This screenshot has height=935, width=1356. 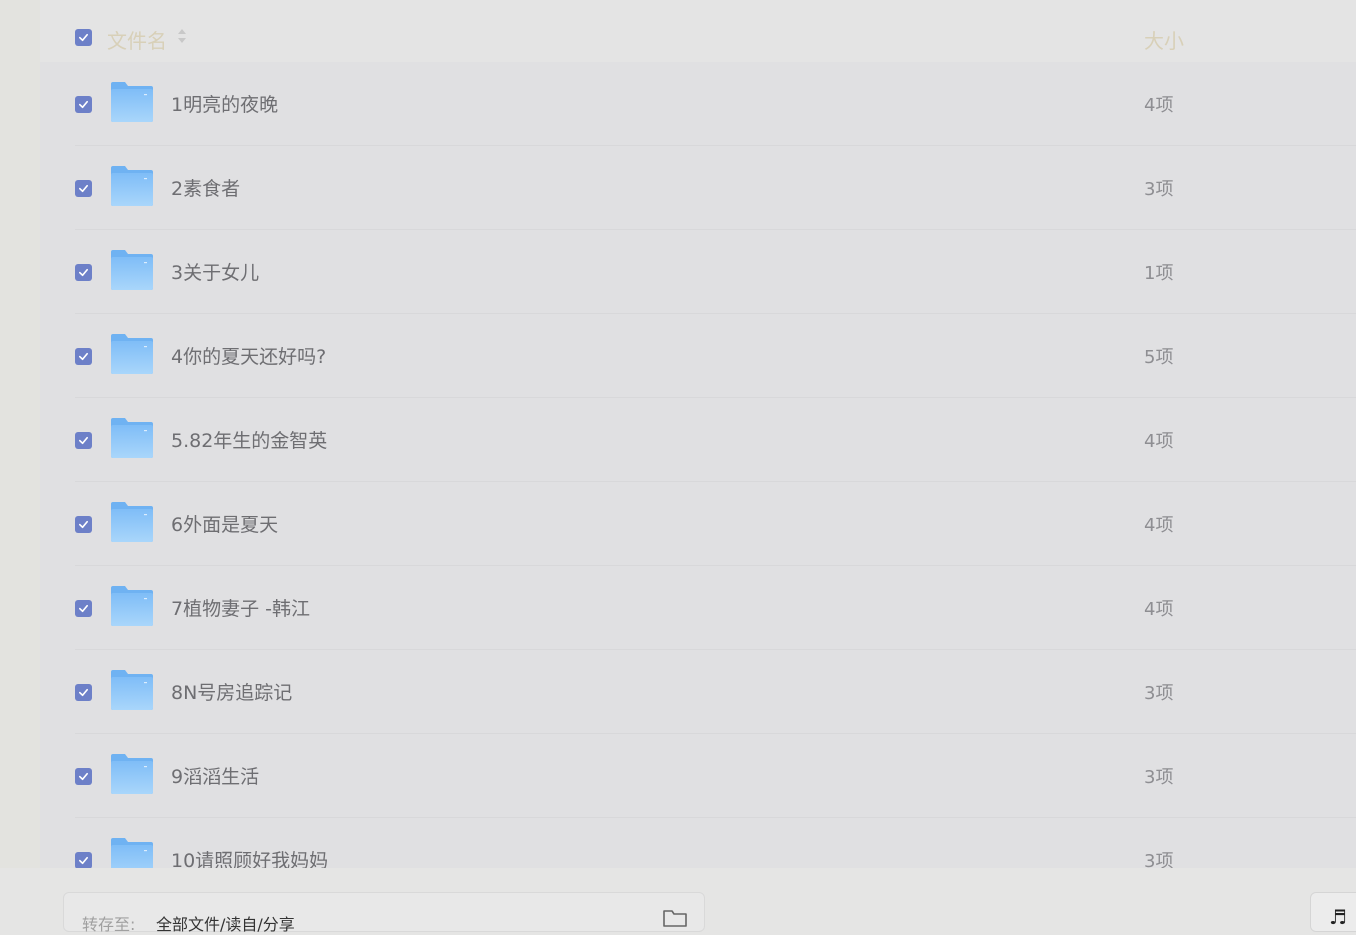 I want to click on save-to-label: 转存至:, so click(x=109, y=924).